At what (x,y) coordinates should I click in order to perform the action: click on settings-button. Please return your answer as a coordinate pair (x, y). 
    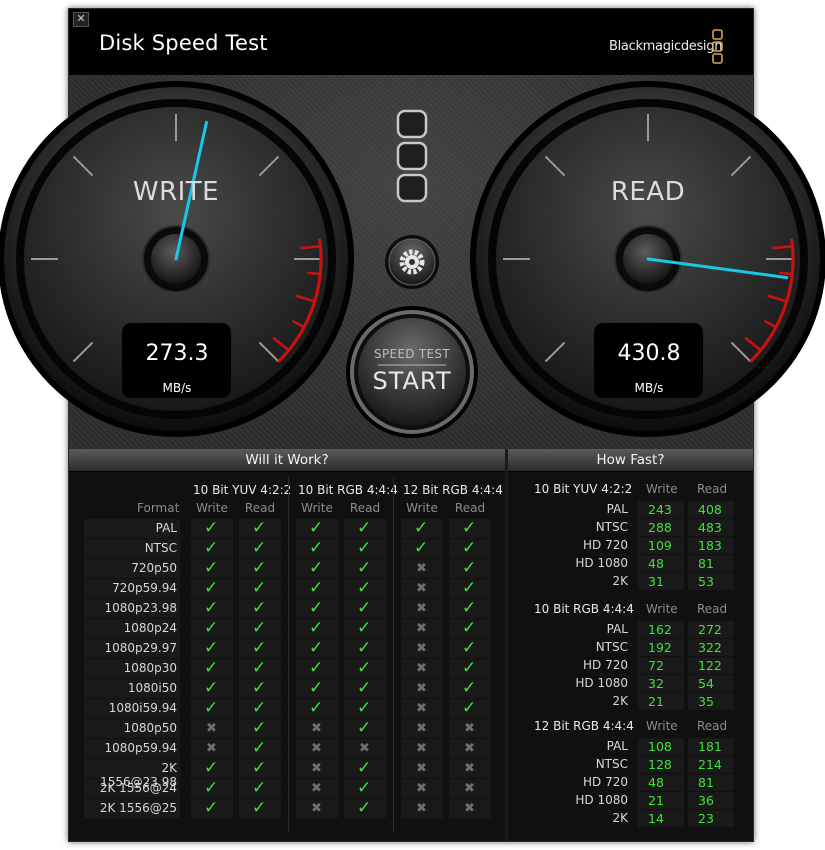
    Looking at the image, I should click on (412, 262).